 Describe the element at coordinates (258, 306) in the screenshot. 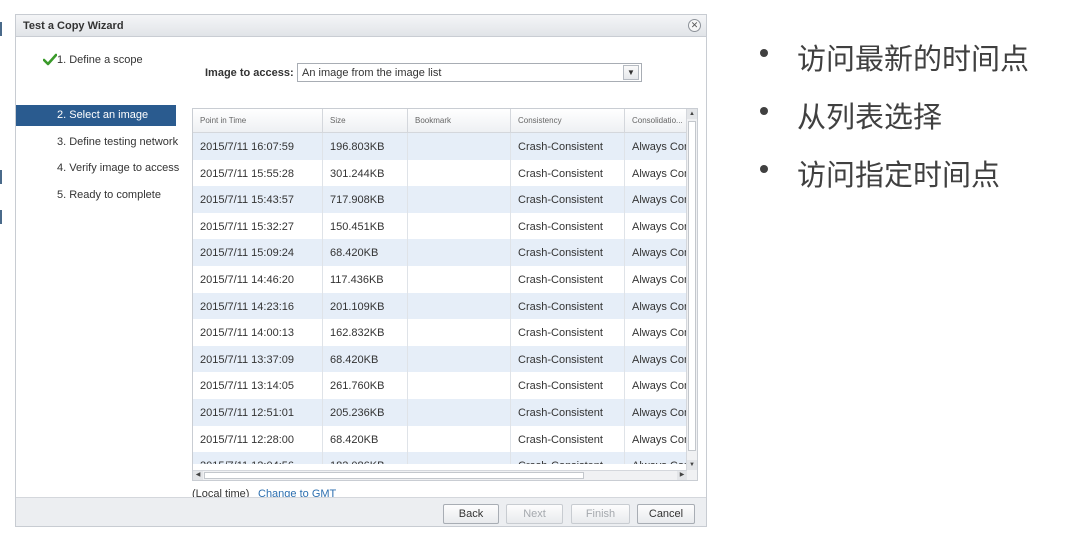

I see `cell-point-in-time: 2015/7/11 14:23:16` at that location.